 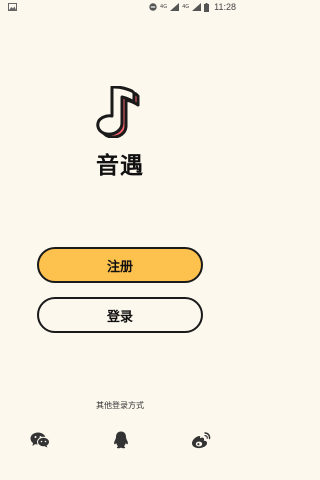 I want to click on battery-icon, so click(x=207, y=7).